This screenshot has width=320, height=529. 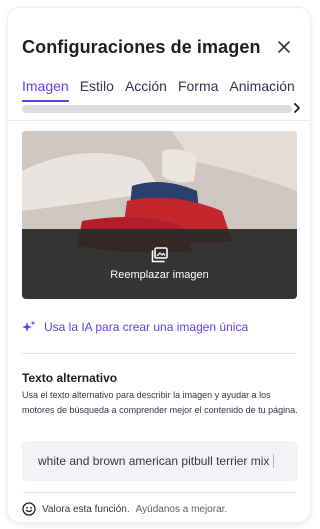 I want to click on tab-accion: Acción, so click(x=146, y=90).